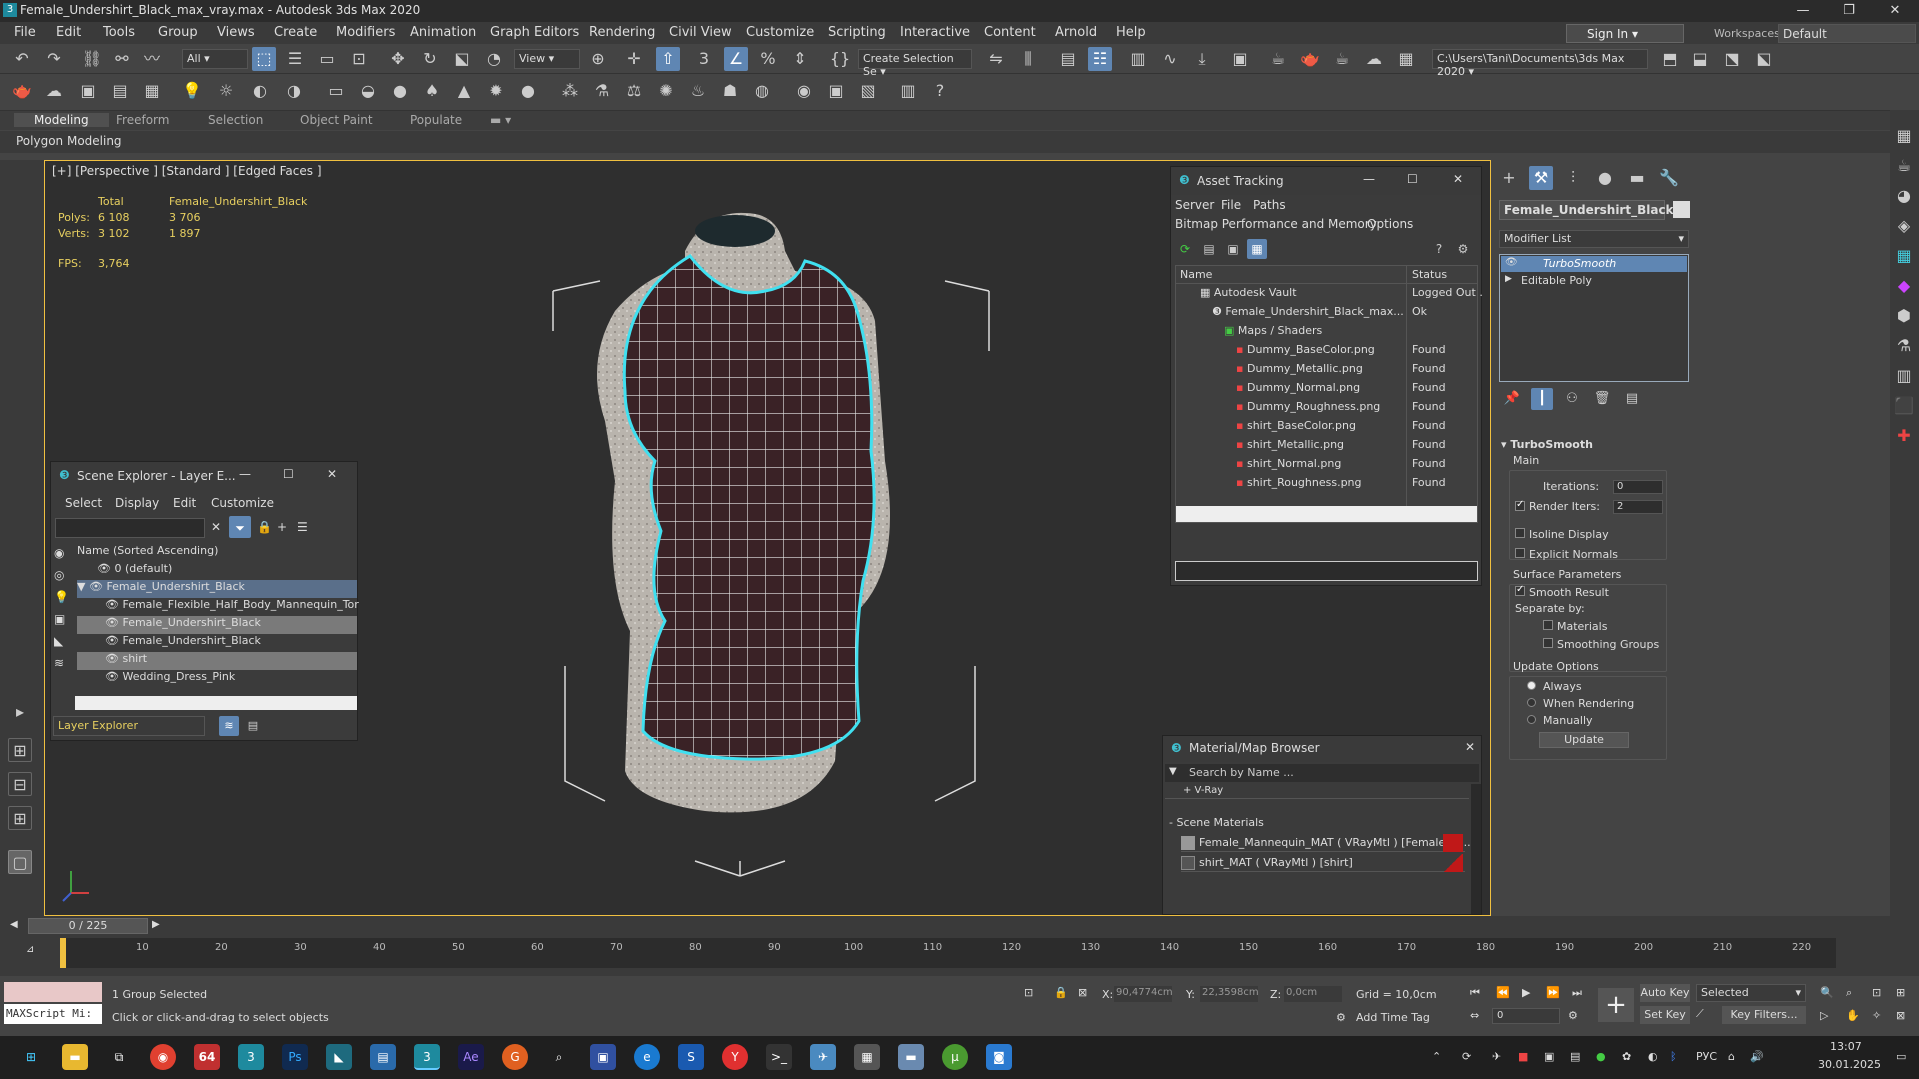  Describe the element at coordinates (443, 32) in the screenshot. I see `menu-animation: Animation` at that location.